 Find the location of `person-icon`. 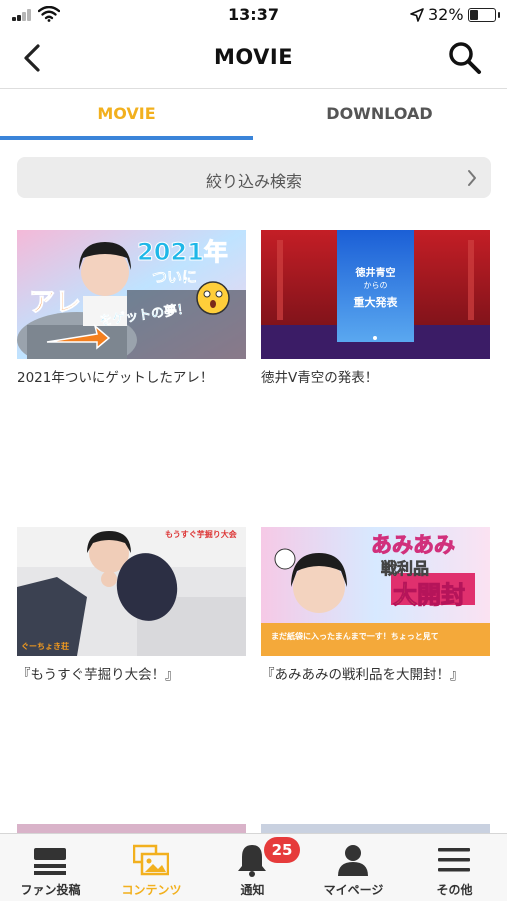

person-icon is located at coordinates (353, 860).